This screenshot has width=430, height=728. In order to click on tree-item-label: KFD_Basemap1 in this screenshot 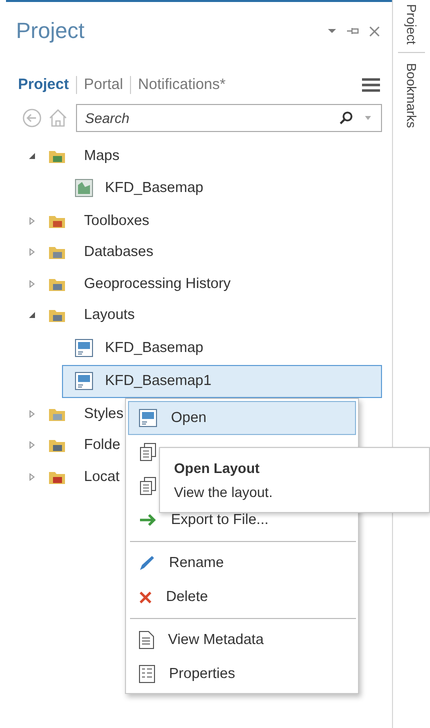, I will do `click(158, 381)`.